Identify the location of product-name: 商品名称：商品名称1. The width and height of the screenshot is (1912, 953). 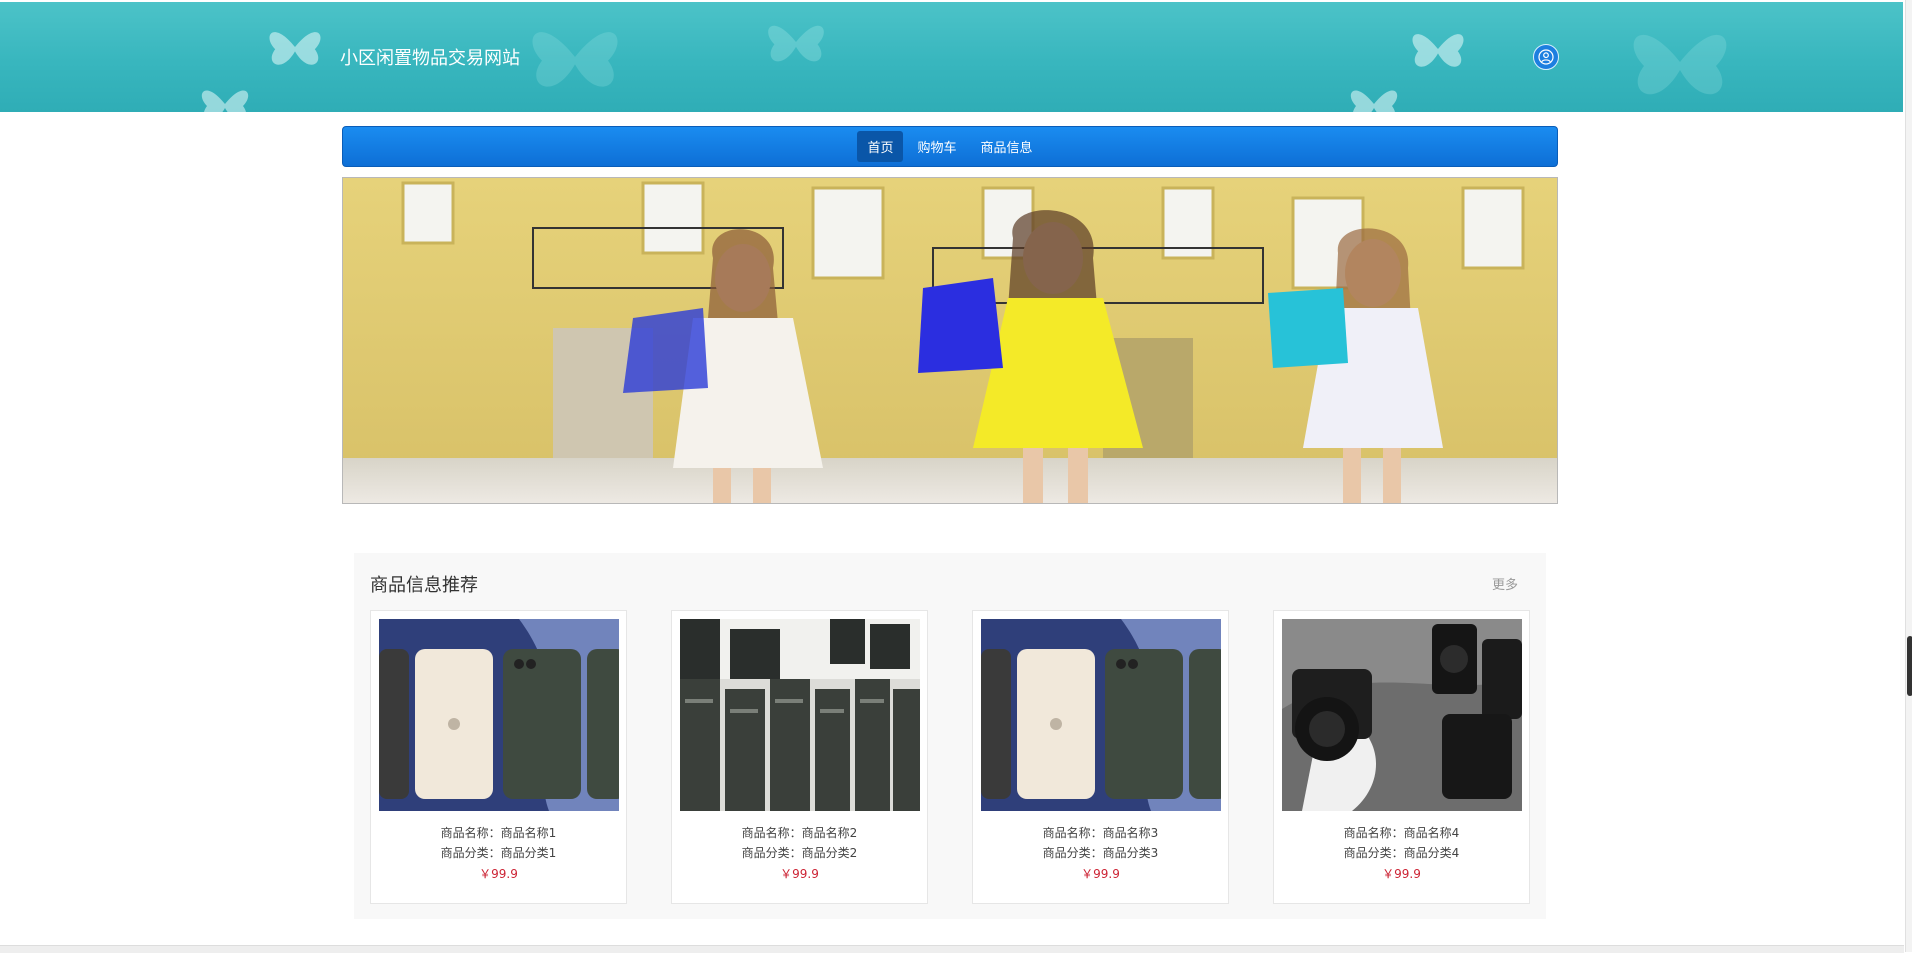
(498, 833).